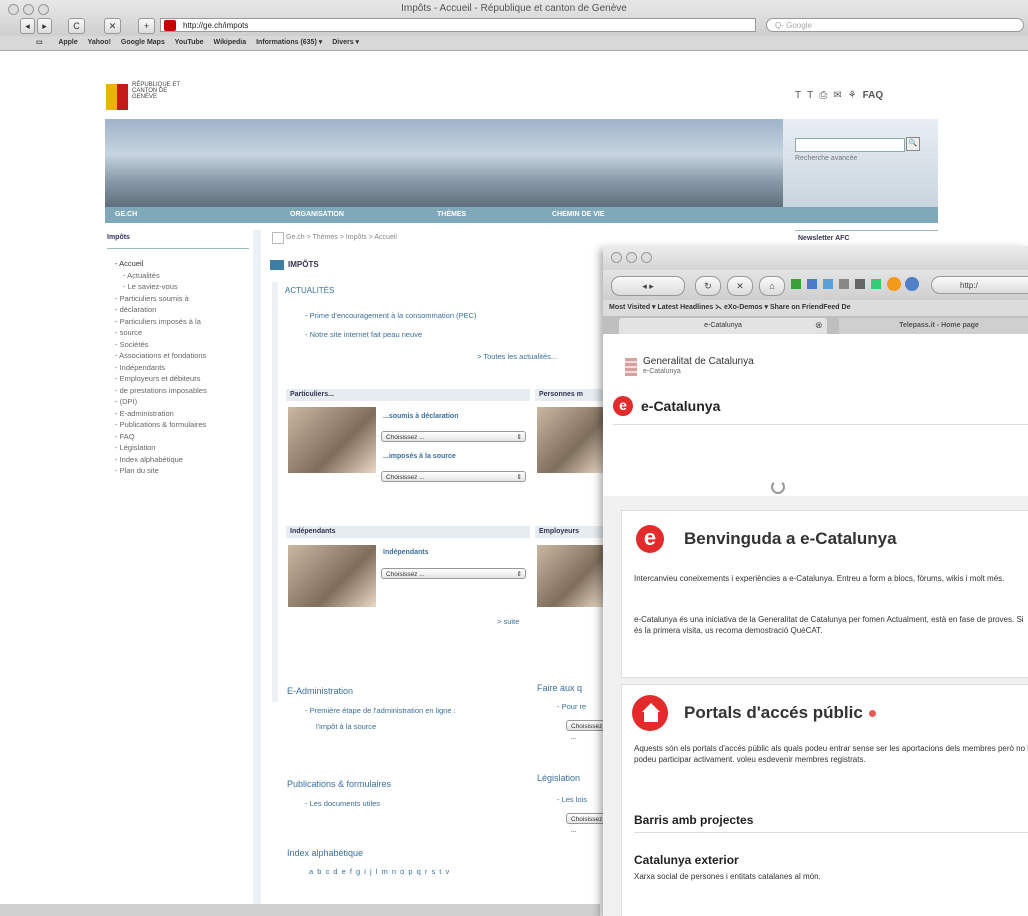 The image size is (1028, 916). What do you see at coordinates (189, 42) in the screenshot?
I see `bookmark-item: YouTube` at bounding box center [189, 42].